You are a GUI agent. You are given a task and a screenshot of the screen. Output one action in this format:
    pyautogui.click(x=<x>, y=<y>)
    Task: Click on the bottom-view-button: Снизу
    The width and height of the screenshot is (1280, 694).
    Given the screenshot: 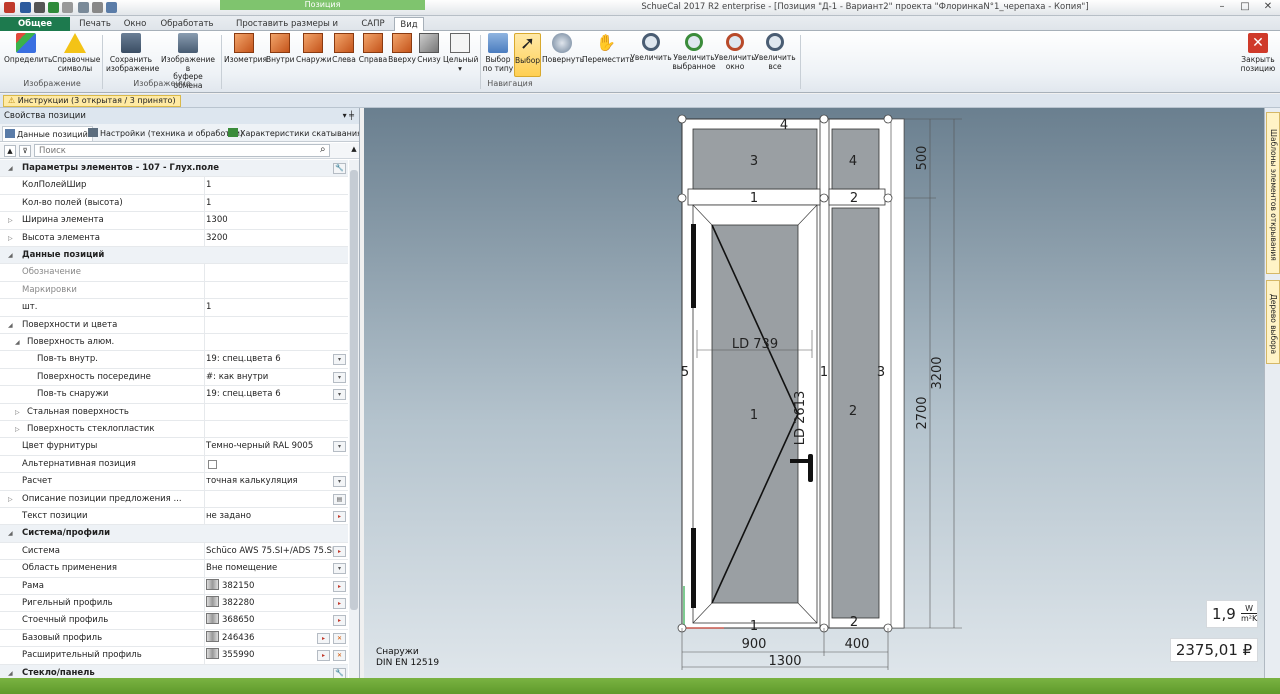 What is the action you would take?
    pyautogui.click(x=429, y=49)
    